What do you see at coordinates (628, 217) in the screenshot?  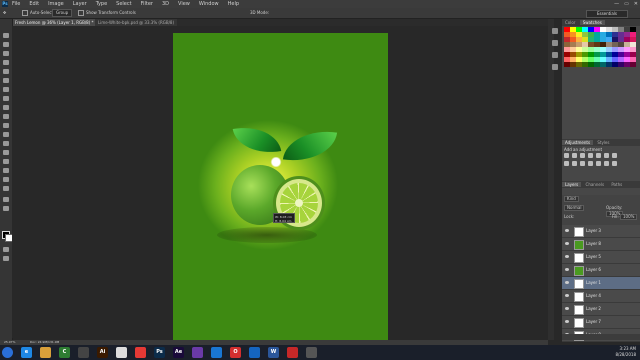 I see `fill-value: 100%` at bounding box center [628, 217].